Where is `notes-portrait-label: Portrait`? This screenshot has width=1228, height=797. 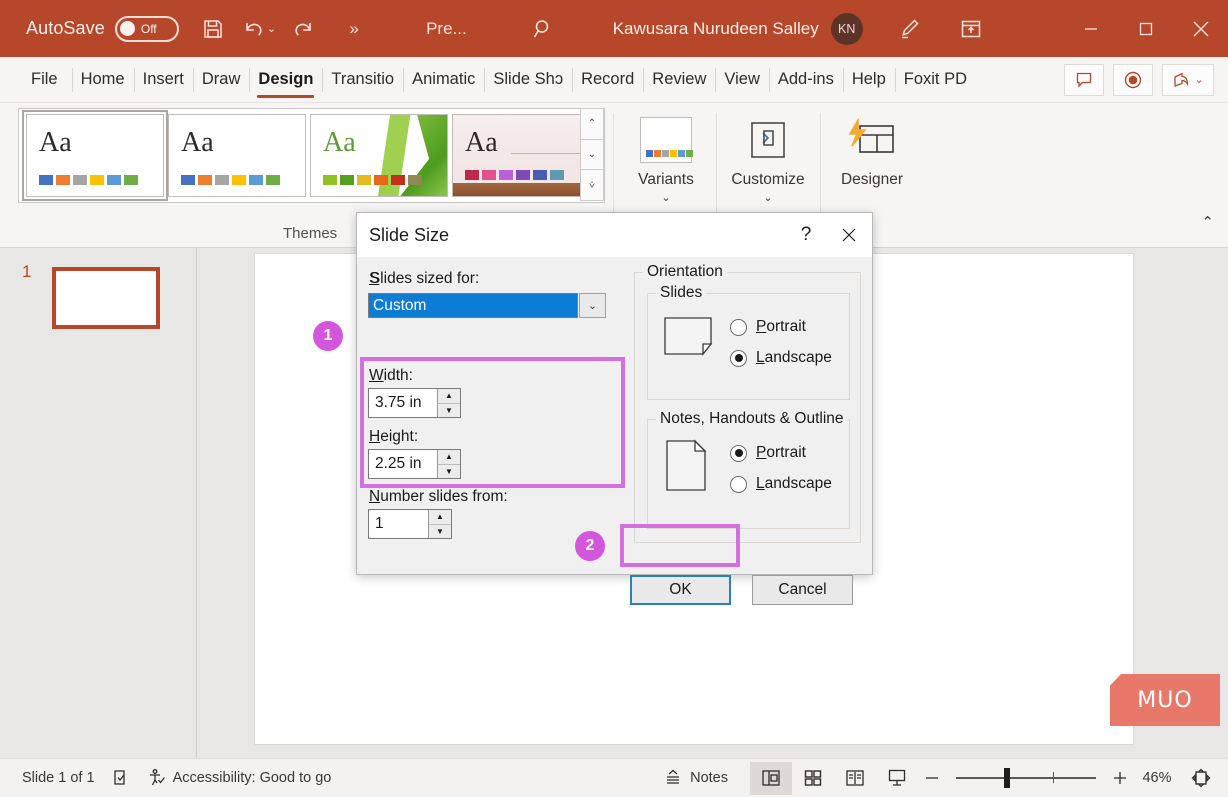 notes-portrait-label: Portrait is located at coordinates (781, 452).